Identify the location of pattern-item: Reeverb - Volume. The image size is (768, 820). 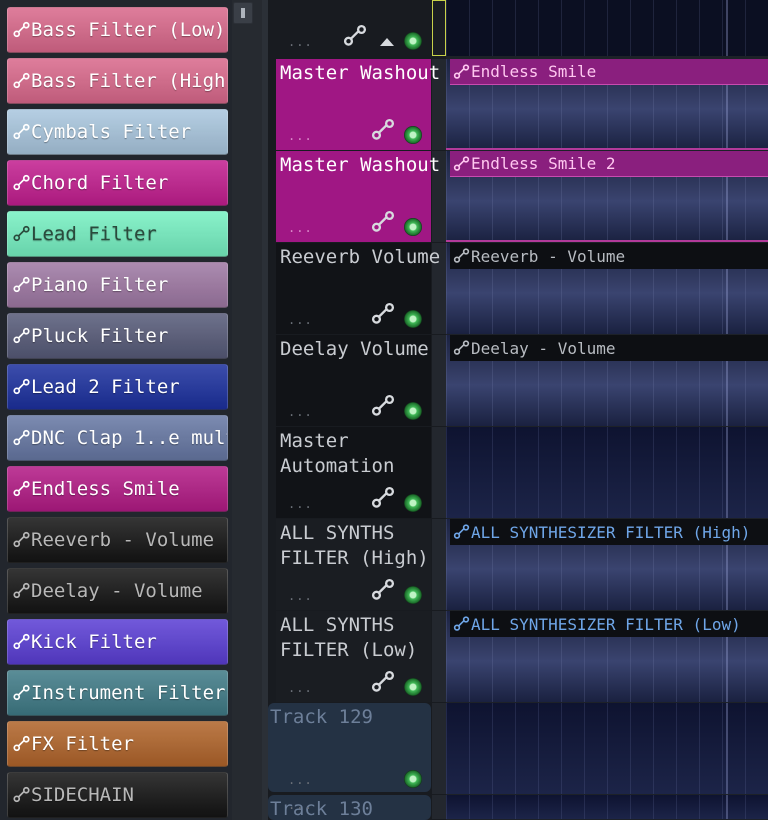
(117, 540).